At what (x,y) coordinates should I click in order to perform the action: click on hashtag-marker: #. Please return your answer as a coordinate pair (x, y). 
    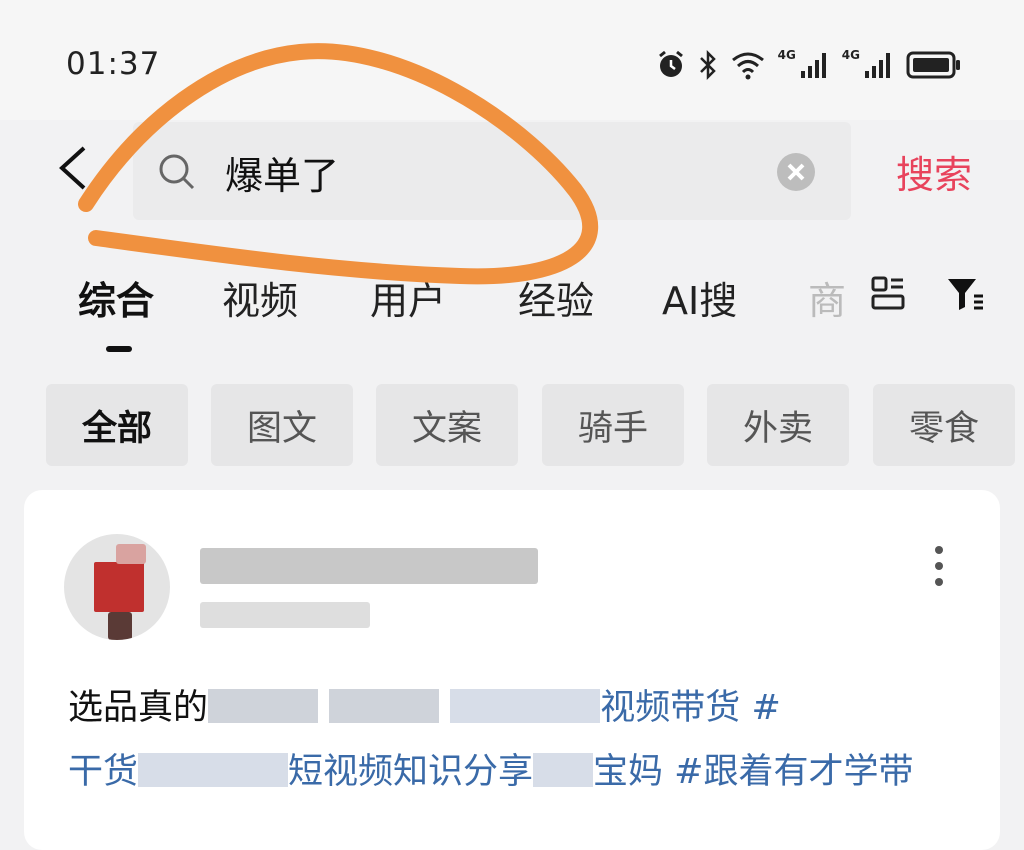
    Looking at the image, I should click on (760, 708).